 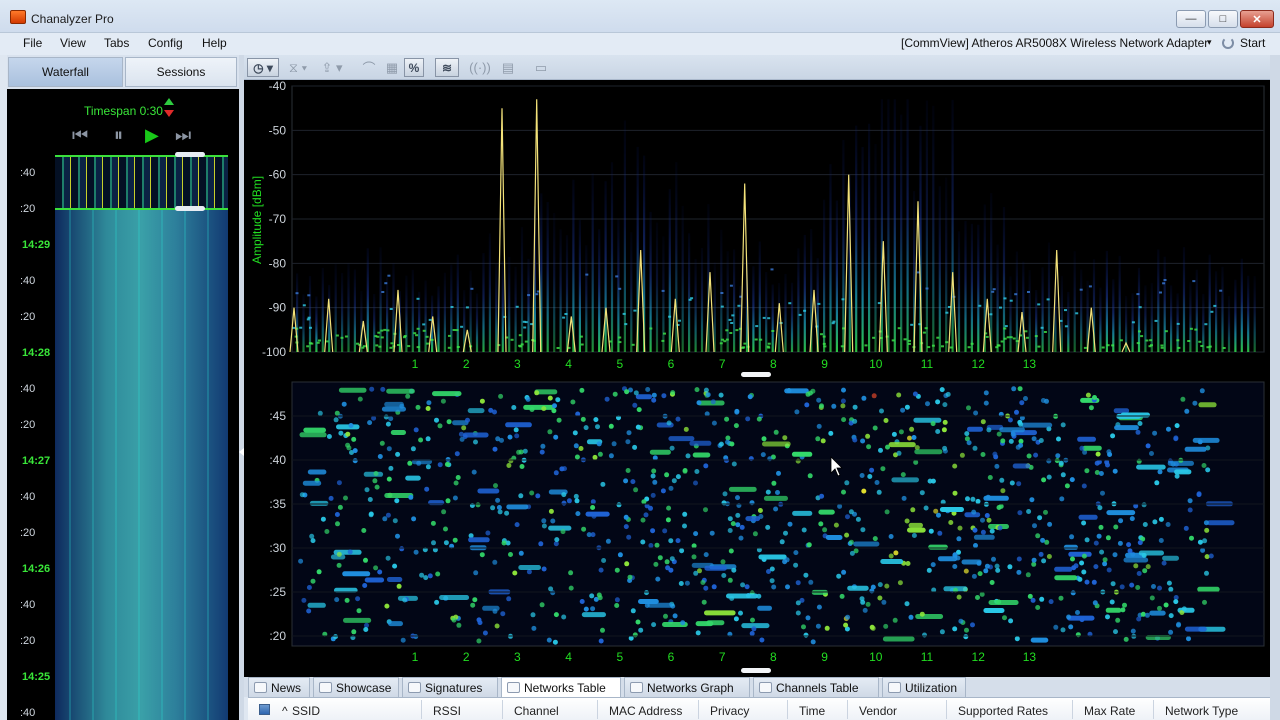 I want to click on export-dropdown-icon: ⇪ ▾, so click(x=332, y=67).